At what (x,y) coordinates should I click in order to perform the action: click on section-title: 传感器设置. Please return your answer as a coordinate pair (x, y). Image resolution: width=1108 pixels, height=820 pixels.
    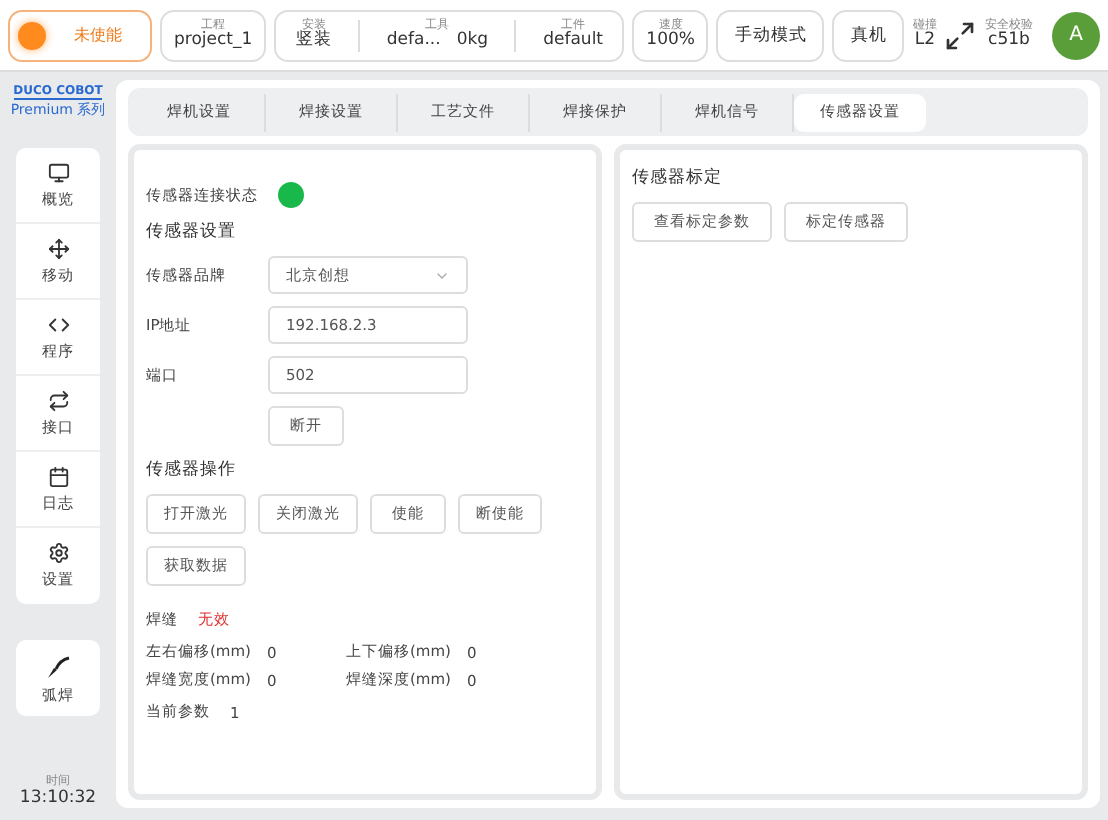
    Looking at the image, I should click on (192, 232).